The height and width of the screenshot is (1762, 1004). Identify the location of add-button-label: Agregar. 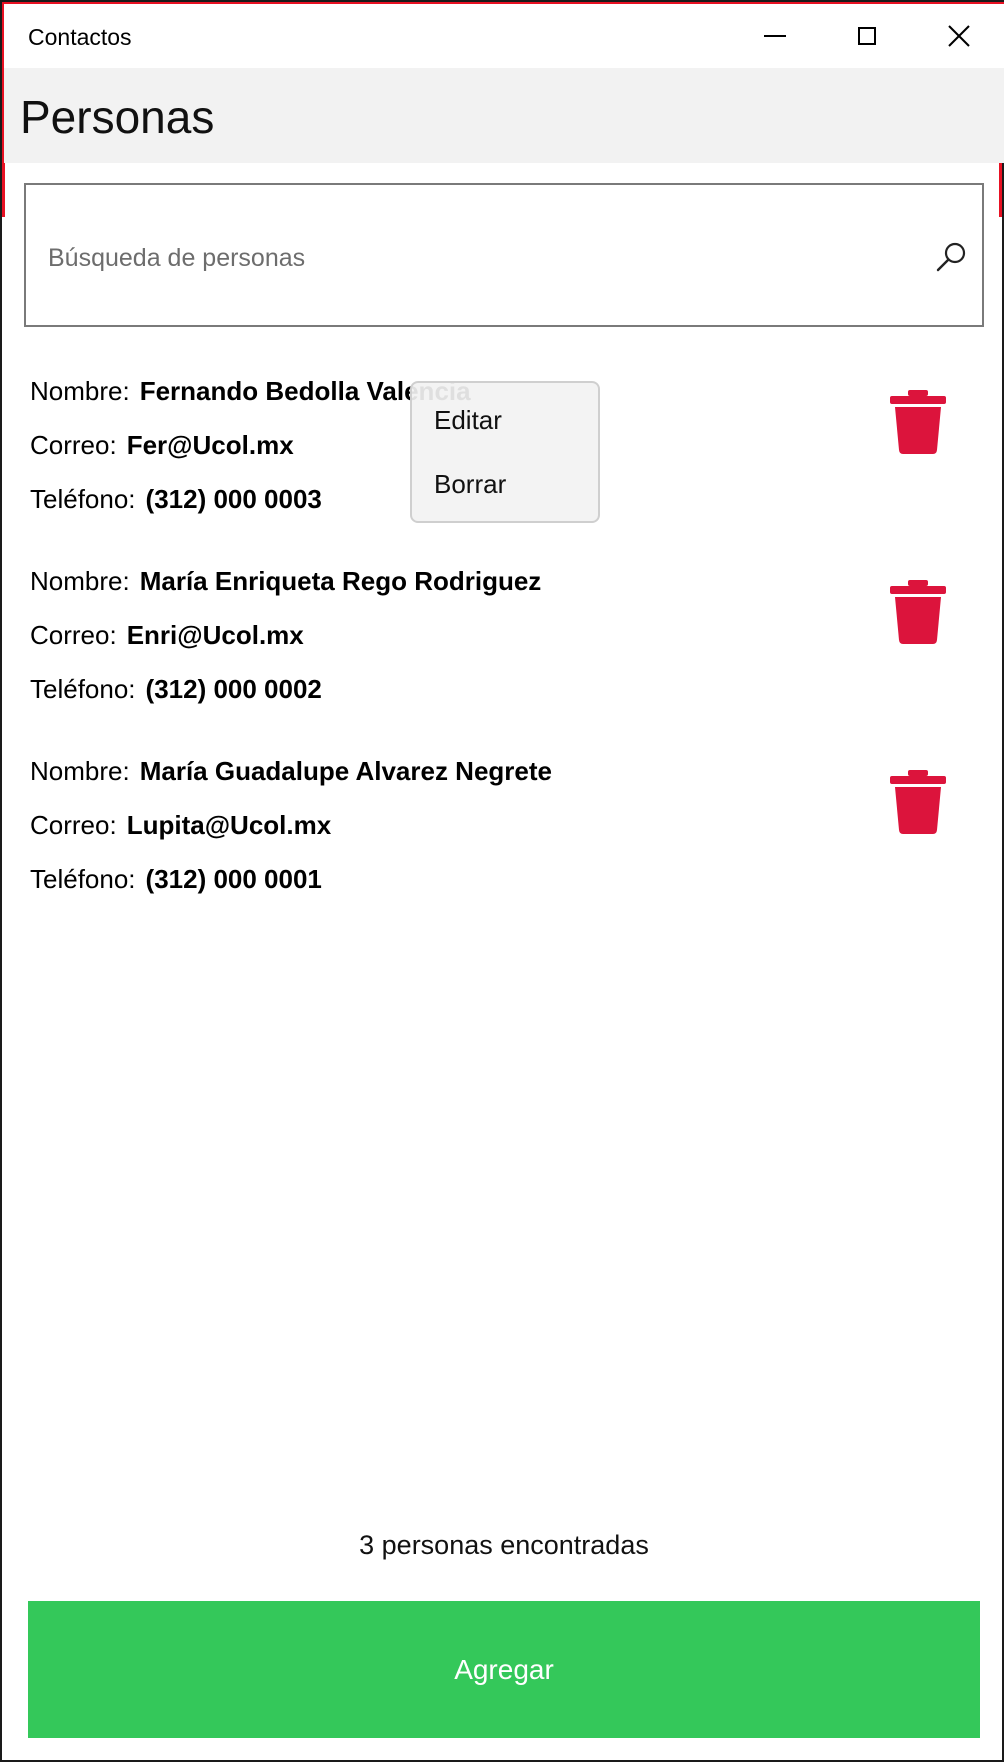
(504, 1669).